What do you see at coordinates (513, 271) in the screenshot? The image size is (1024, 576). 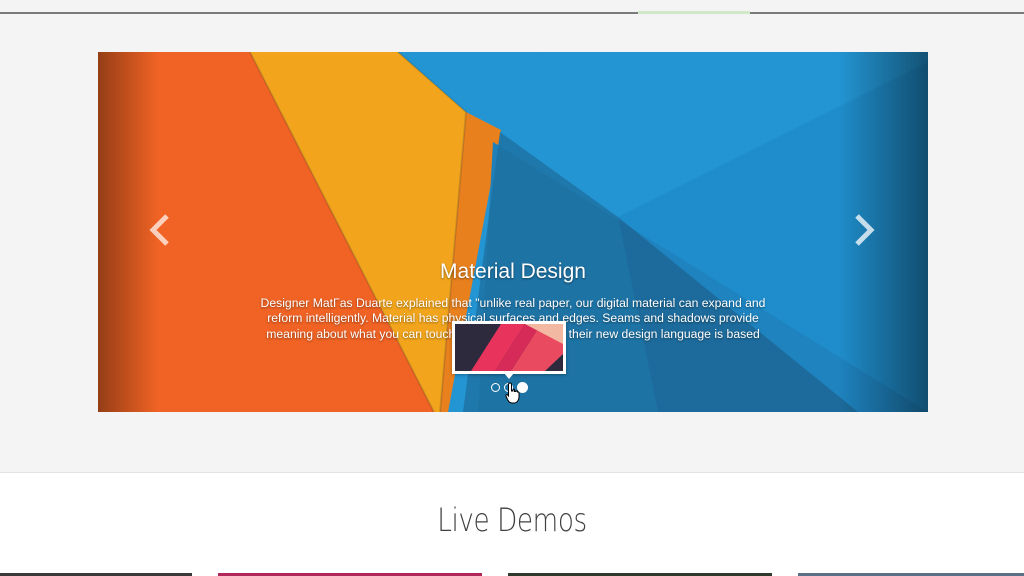 I see `slide-caption-title: Material Design` at bounding box center [513, 271].